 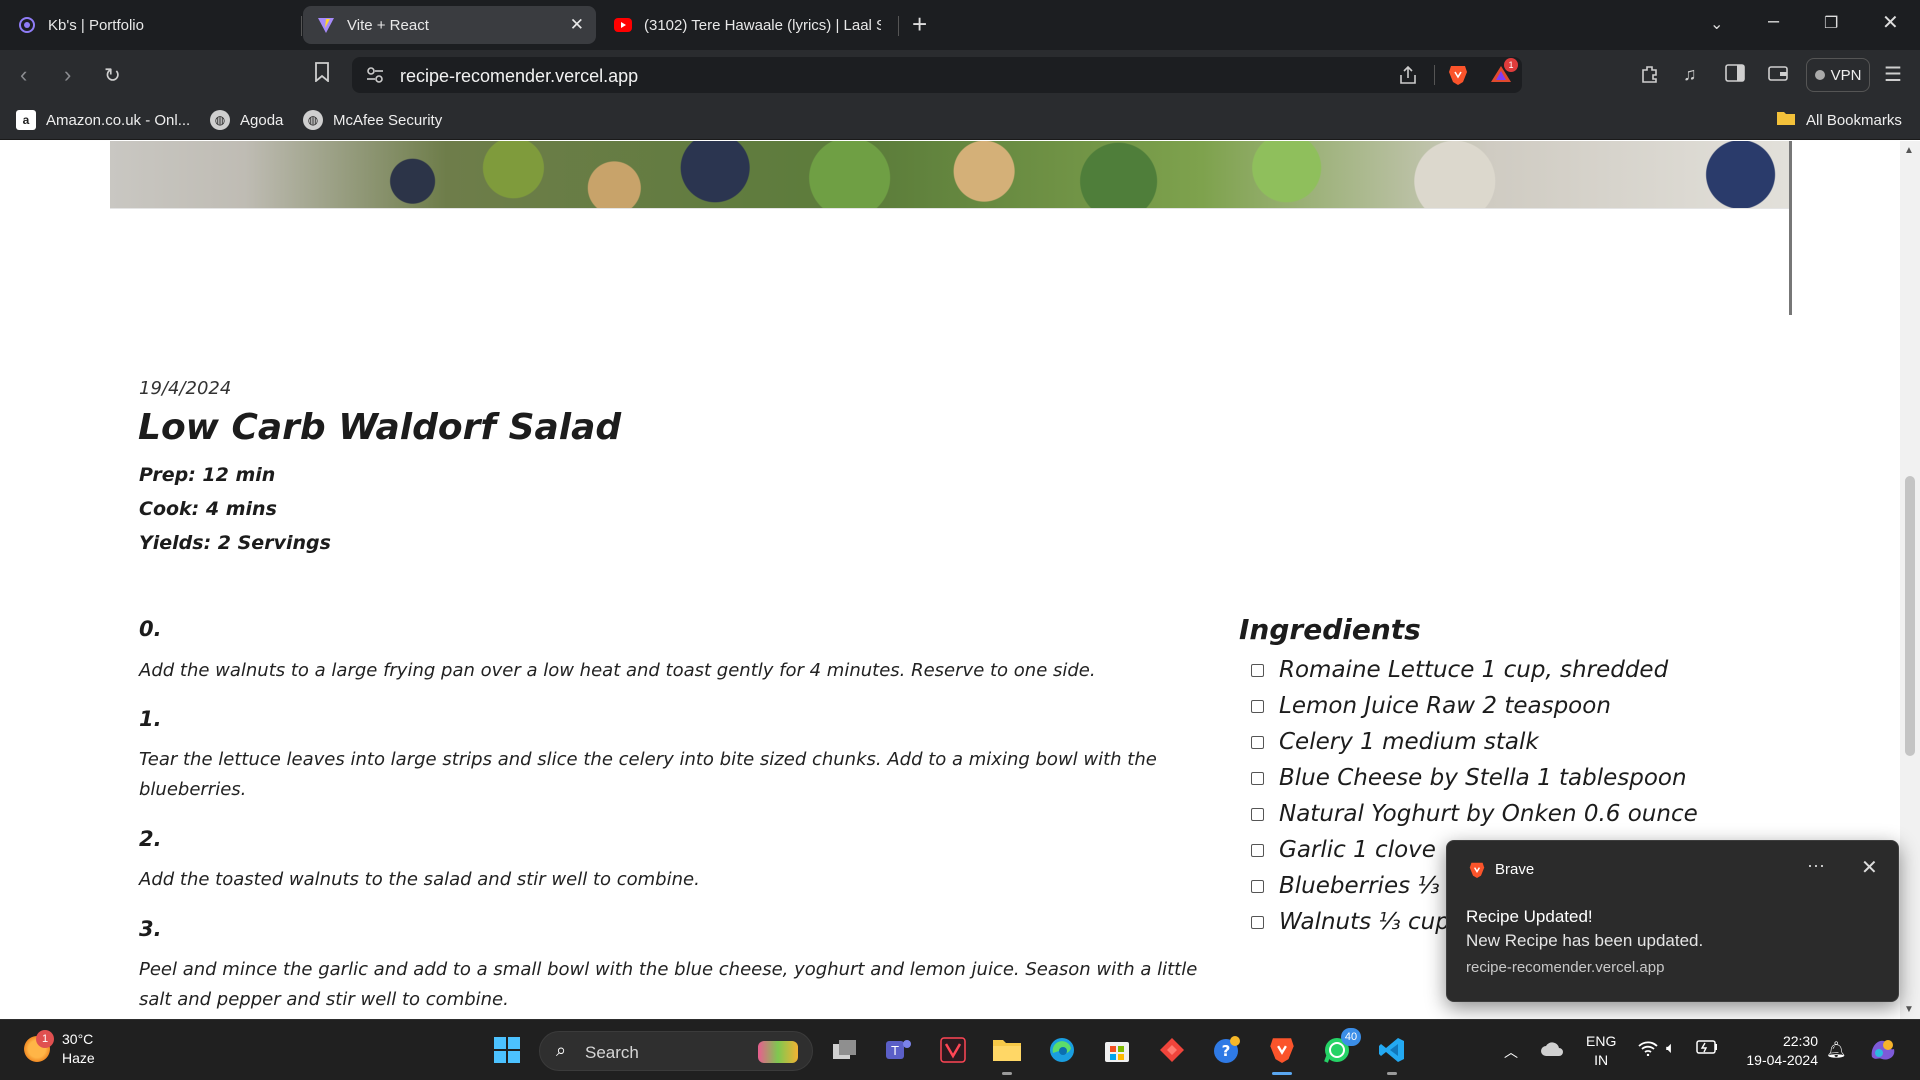 I want to click on ingredient-label: Romaine Lettuce 1 cup, shredded, so click(x=1474, y=670).